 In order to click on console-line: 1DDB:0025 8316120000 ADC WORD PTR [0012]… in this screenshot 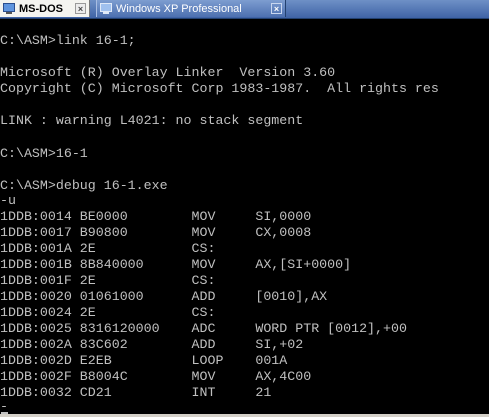, I will do `click(203, 328)`.